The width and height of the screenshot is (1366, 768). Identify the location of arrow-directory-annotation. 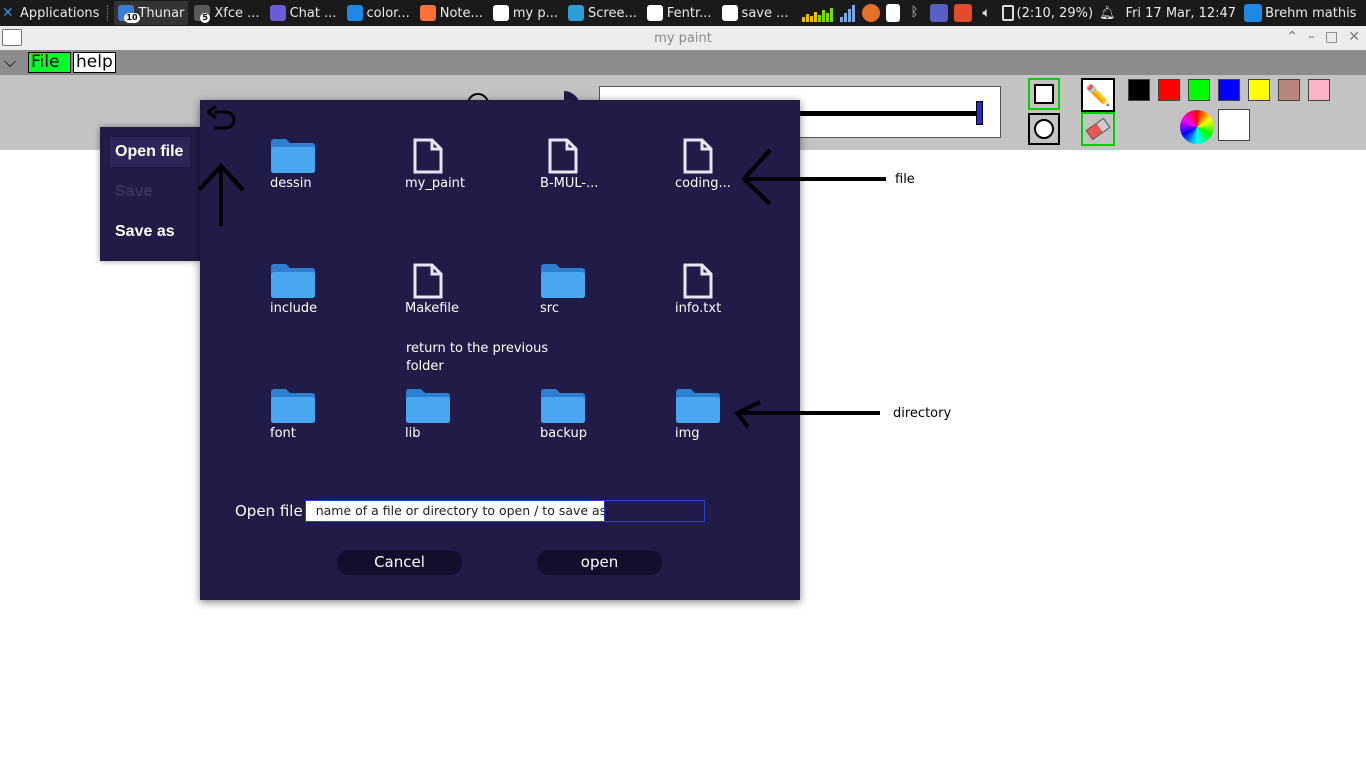
(806, 414).